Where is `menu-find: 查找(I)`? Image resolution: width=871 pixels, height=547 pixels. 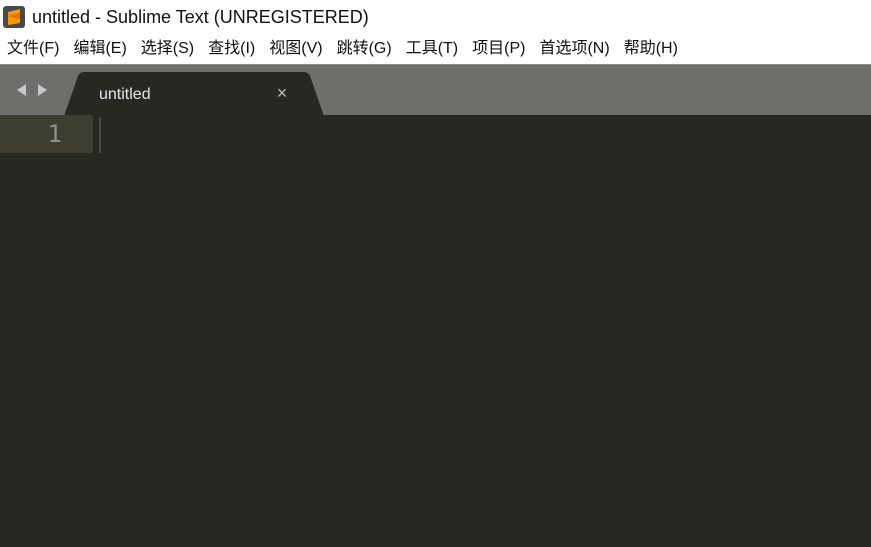
menu-find: 查找(I) is located at coordinates (231, 49).